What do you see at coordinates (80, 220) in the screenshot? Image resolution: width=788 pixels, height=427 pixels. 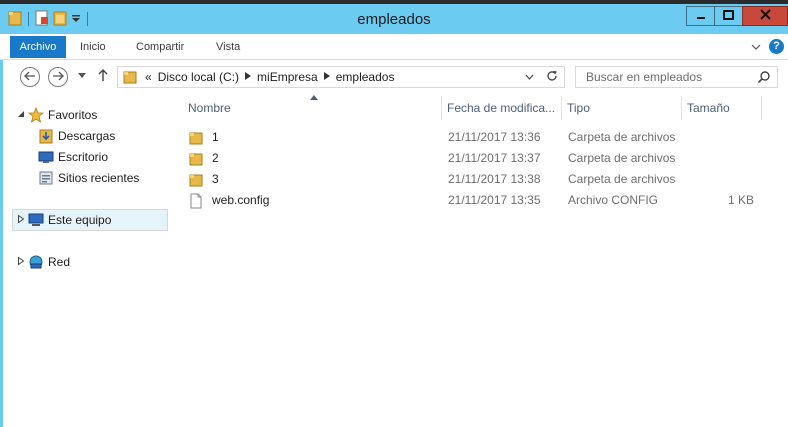 I see `nav-item-label: Este equipo` at bounding box center [80, 220].